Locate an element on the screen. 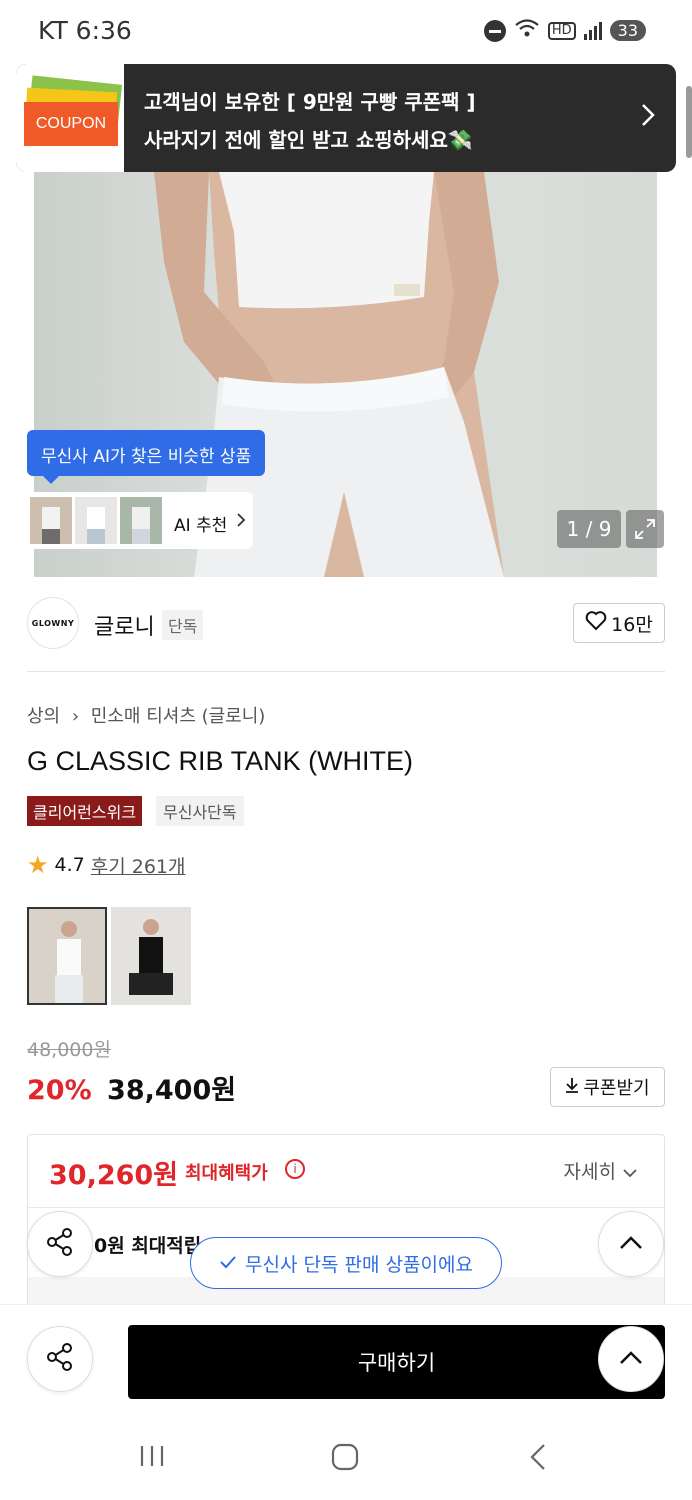  discount-rate: 20% is located at coordinates (59, 1090).